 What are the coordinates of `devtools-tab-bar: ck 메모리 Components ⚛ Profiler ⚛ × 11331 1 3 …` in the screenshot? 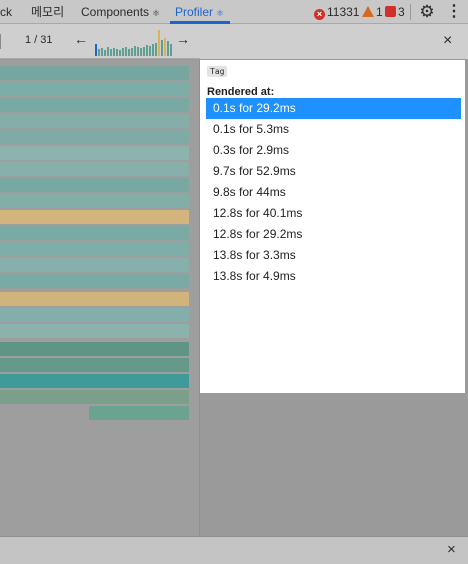 It's located at (234, 12).